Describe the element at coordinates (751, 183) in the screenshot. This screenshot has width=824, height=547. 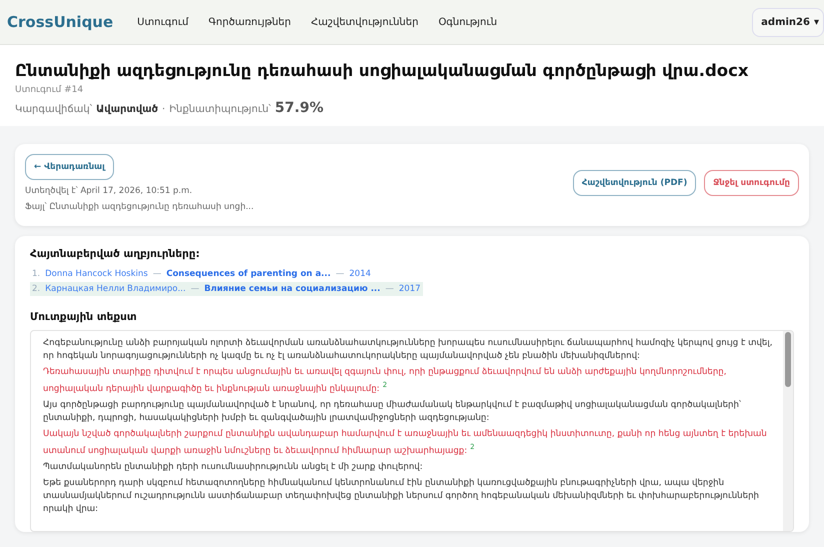
I see `delete-button: Ջնջել ստուգումը` at that location.